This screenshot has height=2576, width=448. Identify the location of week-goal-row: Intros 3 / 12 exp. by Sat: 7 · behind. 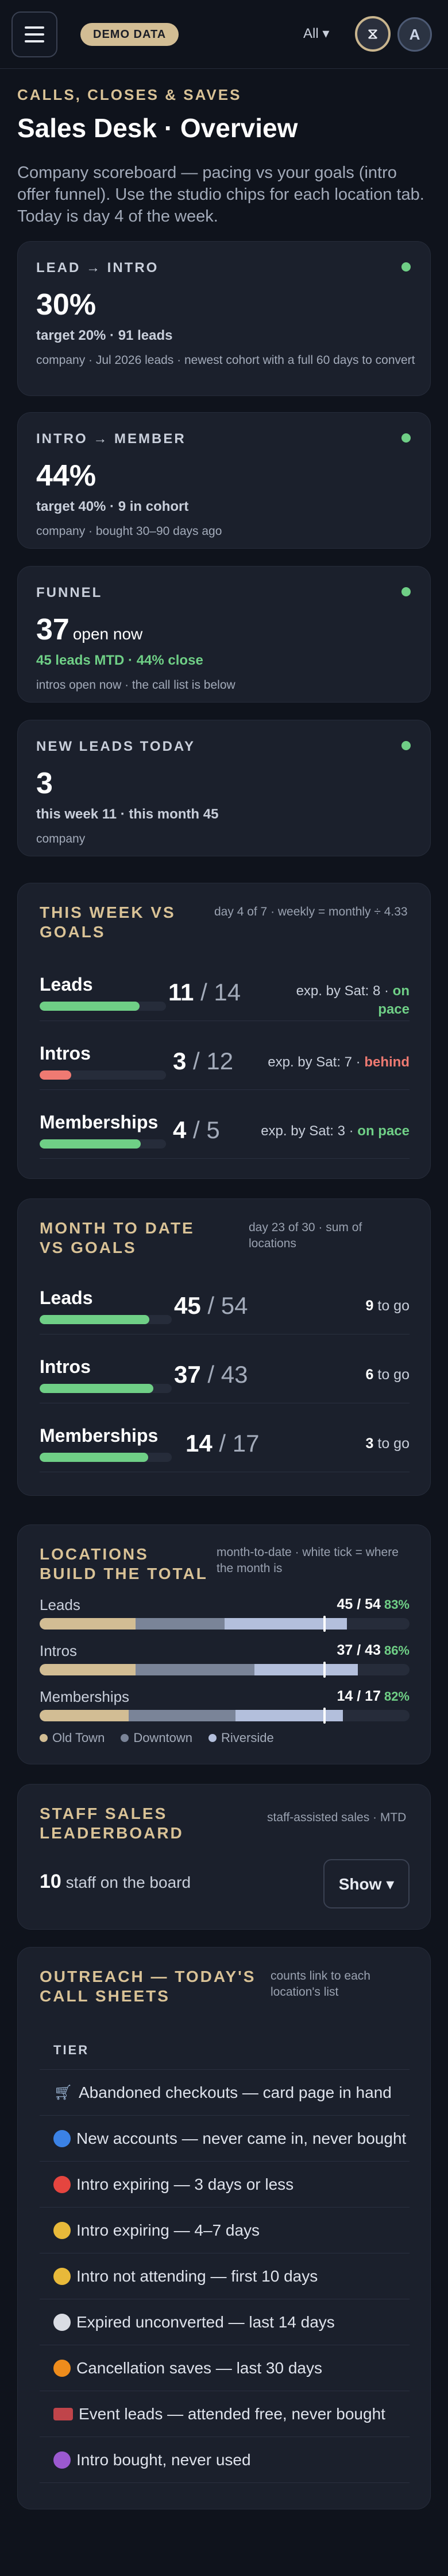
(225, 1064).